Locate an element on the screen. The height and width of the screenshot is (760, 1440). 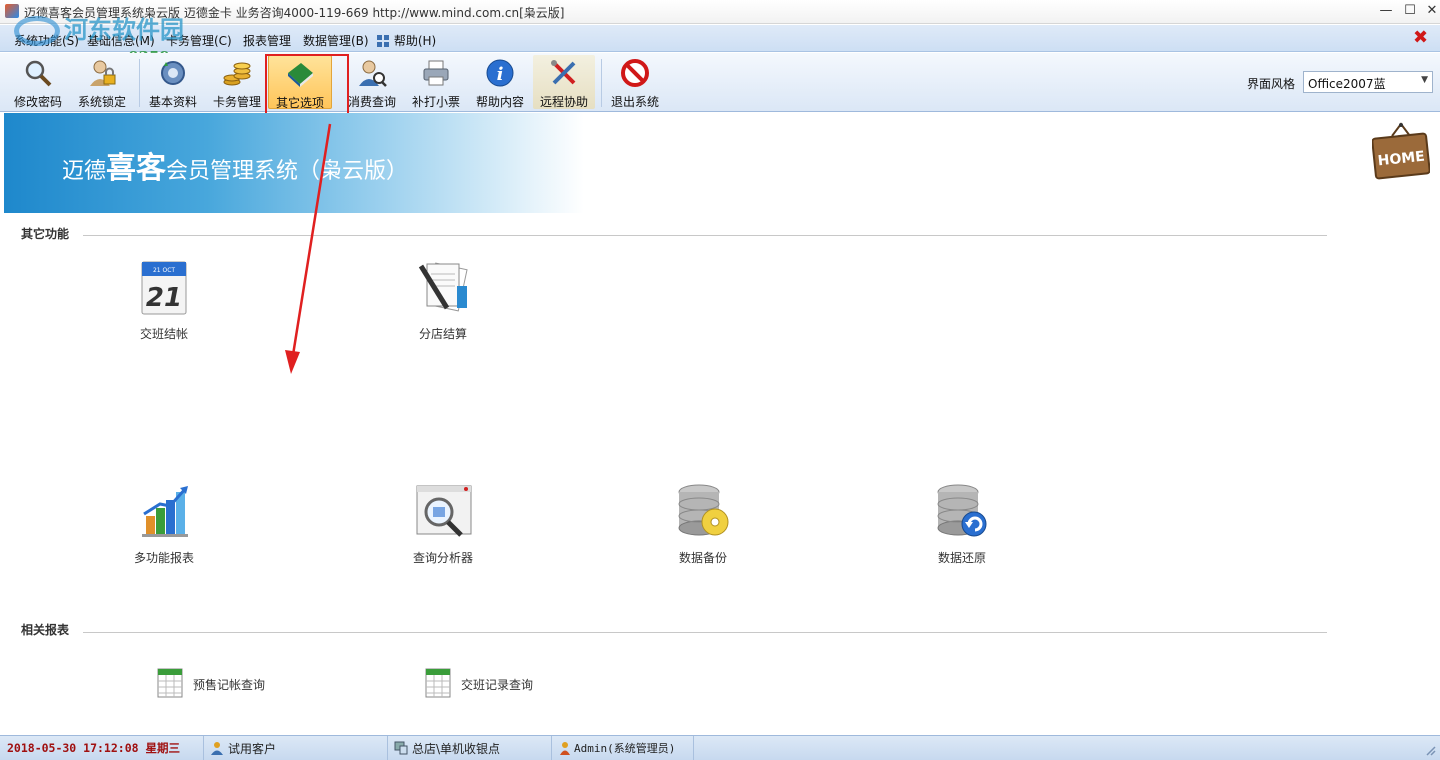
calendar-month: 21 OCT is located at coordinates (164, 270).